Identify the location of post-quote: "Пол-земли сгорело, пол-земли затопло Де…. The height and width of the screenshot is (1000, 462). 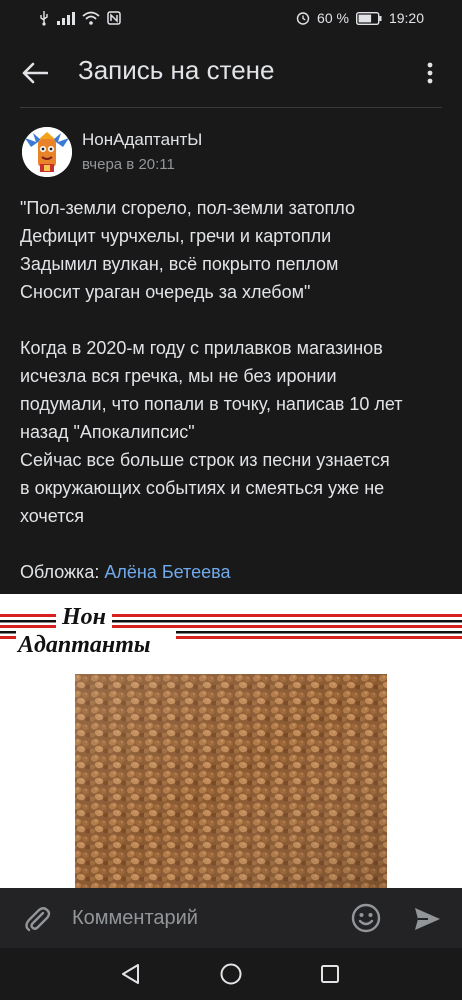
(235, 250).